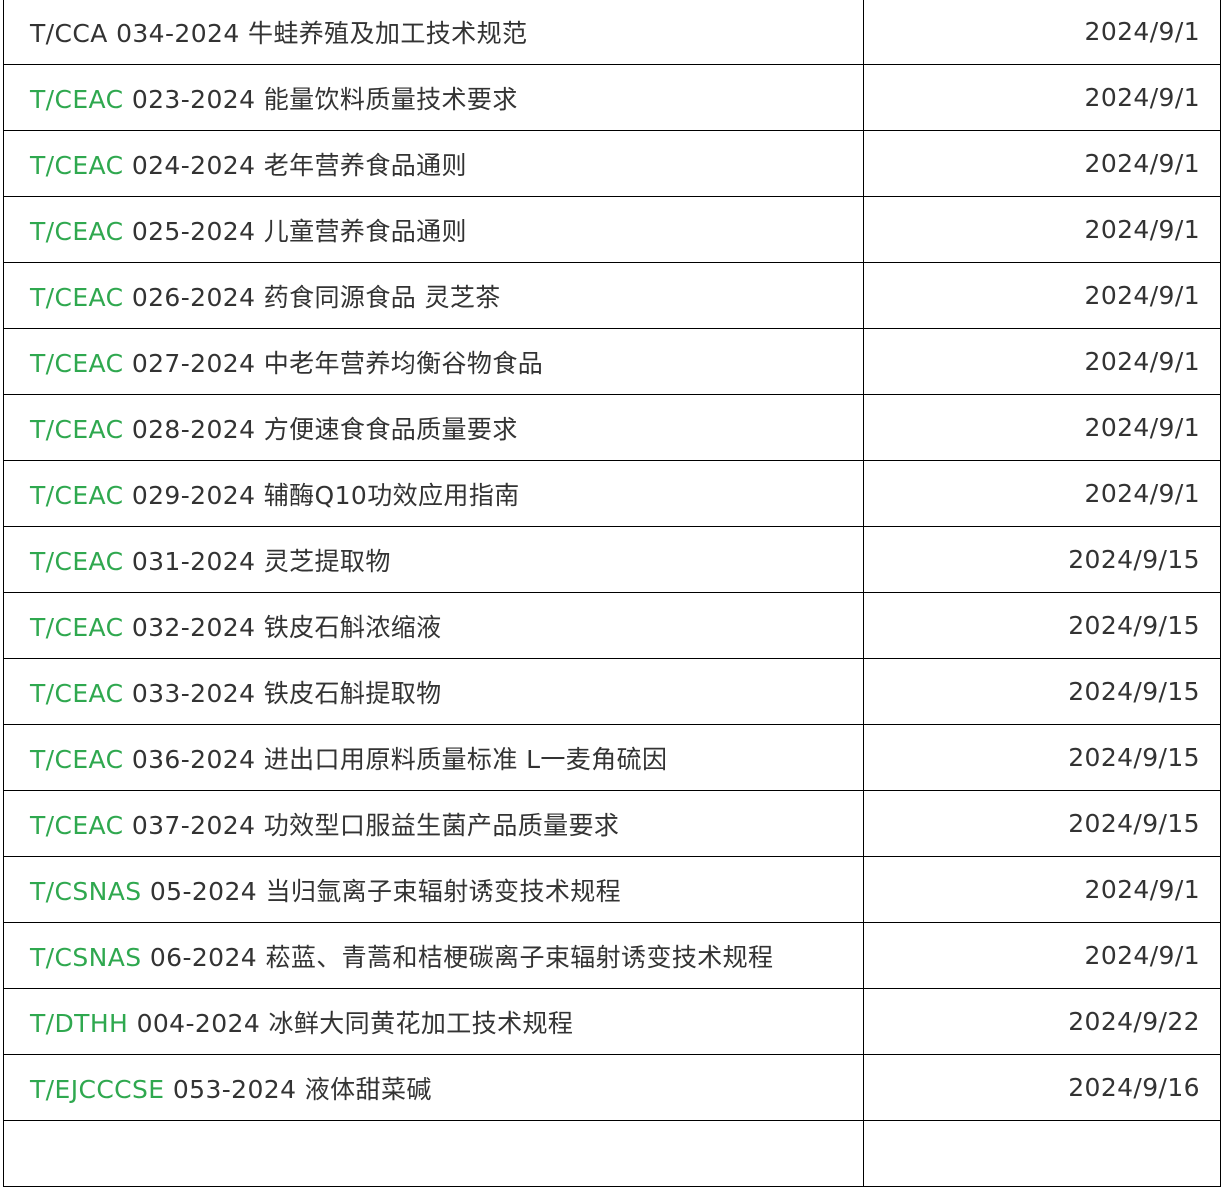 The height and width of the screenshot is (1187, 1224). I want to click on standard-title-cell: T/CEAC 031-2024 灵芝提取物, so click(433, 559).